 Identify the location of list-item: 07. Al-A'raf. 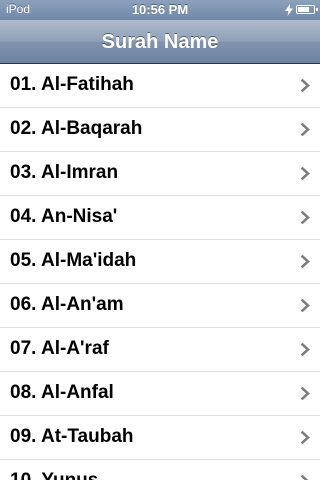
(160, 350).